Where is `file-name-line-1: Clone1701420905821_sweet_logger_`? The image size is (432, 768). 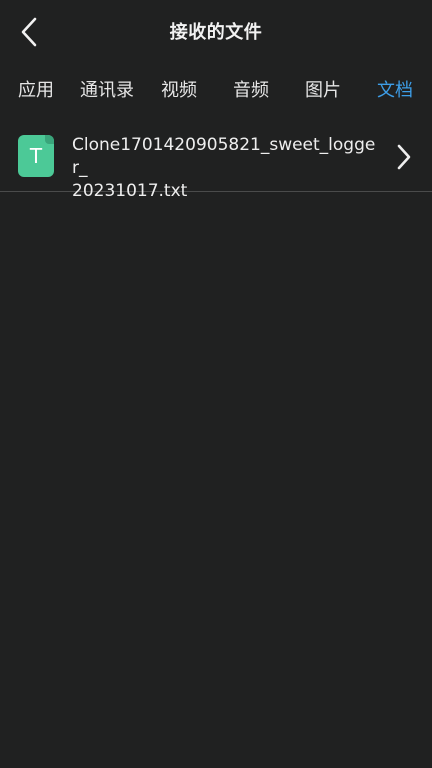 file-name-line-1: Clone1701420905821_sweet_logger_ is located at coordinates (224, 156).